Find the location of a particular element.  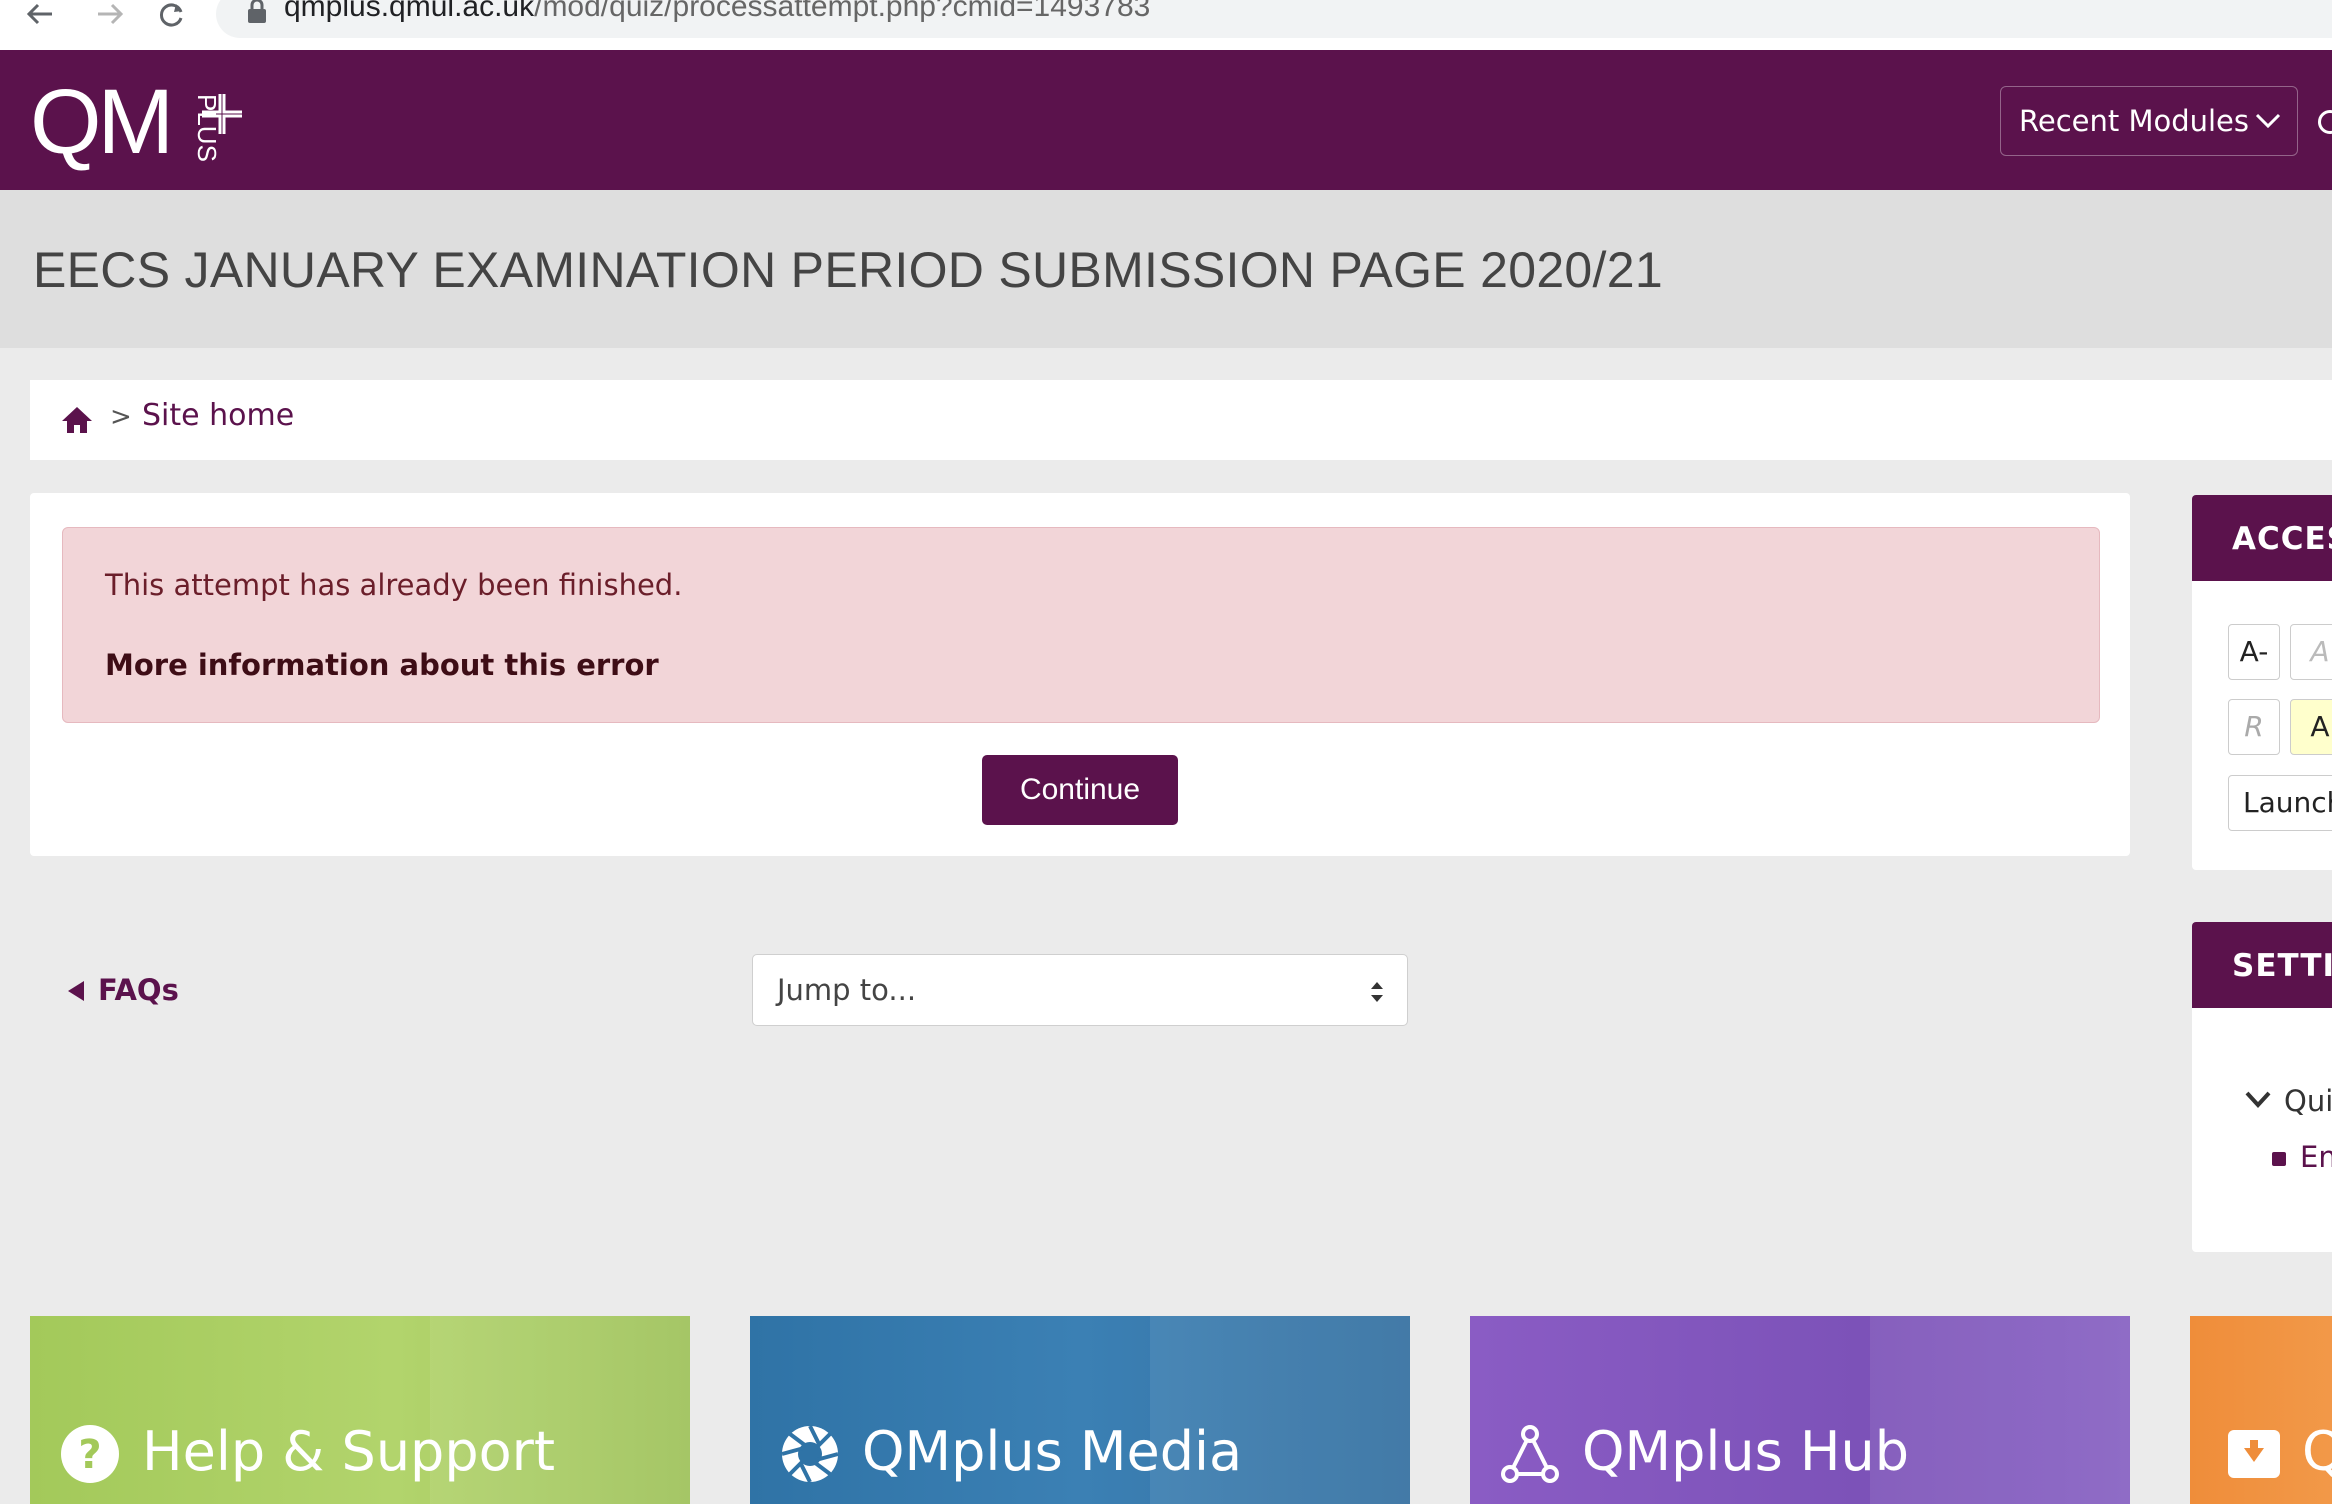

prev-activity-link: FAQs is located at coordinates (138, 990).